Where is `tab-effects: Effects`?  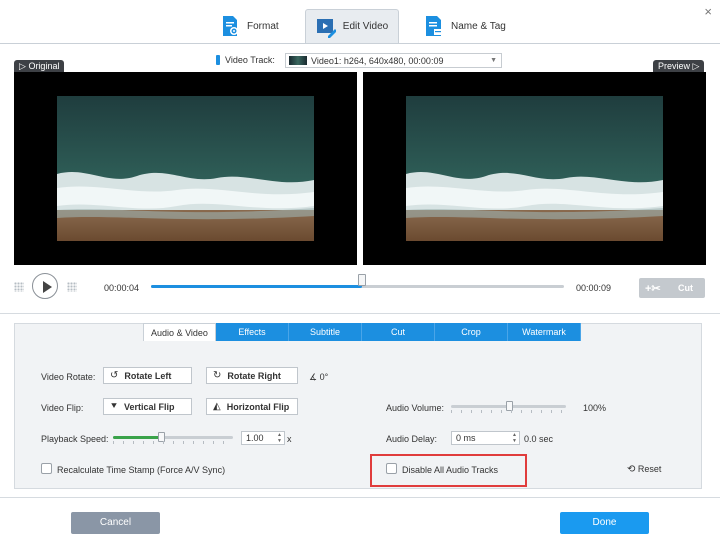 tab-effects: Effects is located at coordinates (252, 332).